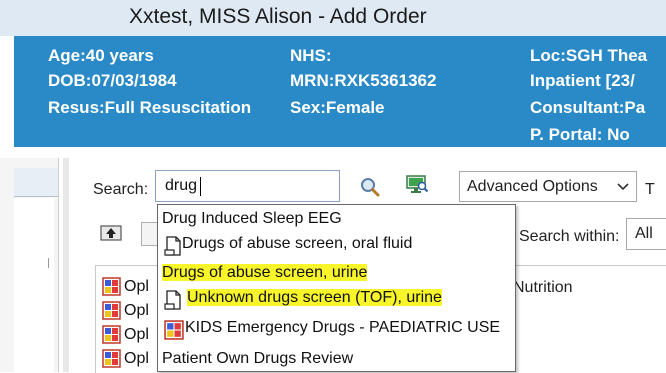  I want to click on search-within-value: All, so click(644, 233).